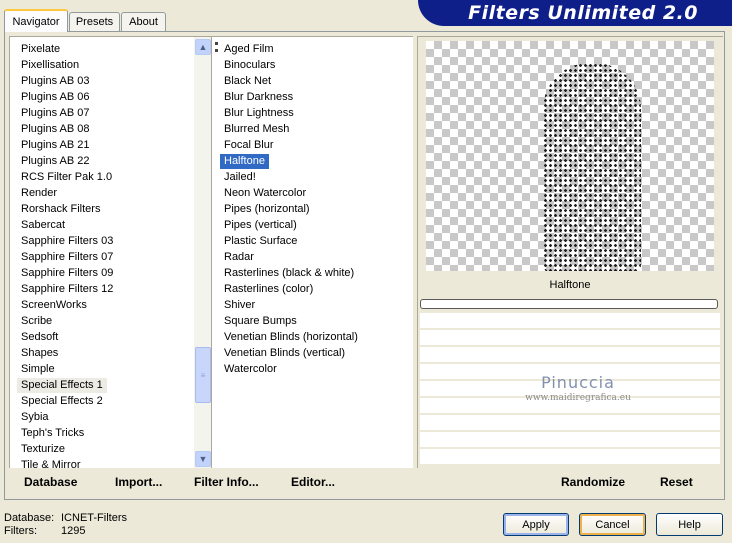 The width and height of the screenshot is (732, 543). Describe the element at coordinates (536, 524) in the screenshot. I see `apply-button: Apply` at that location.